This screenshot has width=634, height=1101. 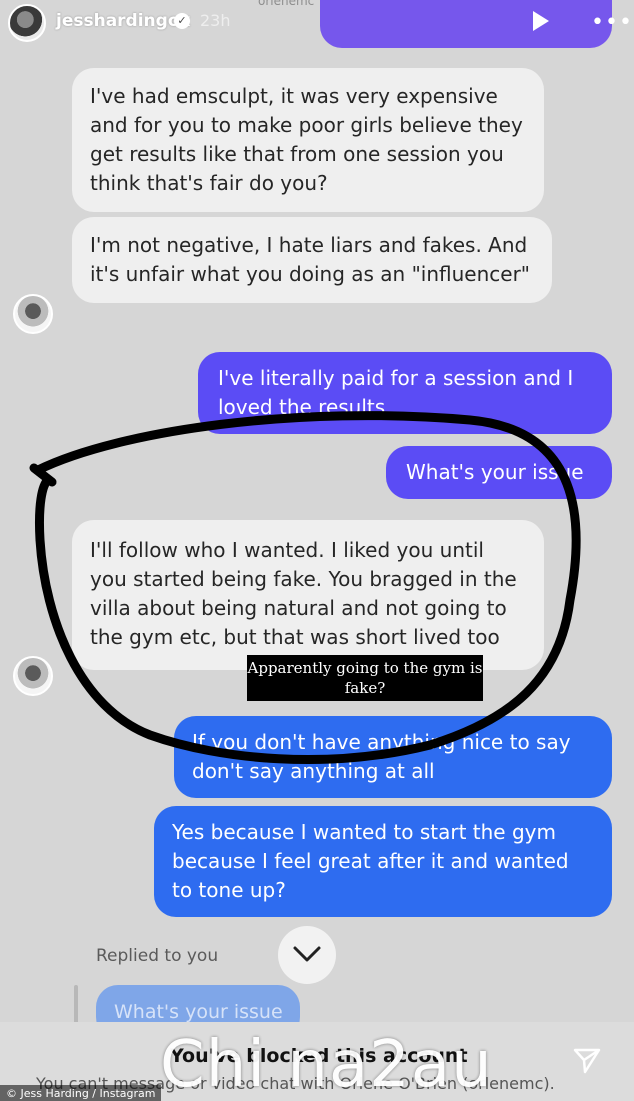 I want to click on post-time: 23h, so click(x=215, y=20).